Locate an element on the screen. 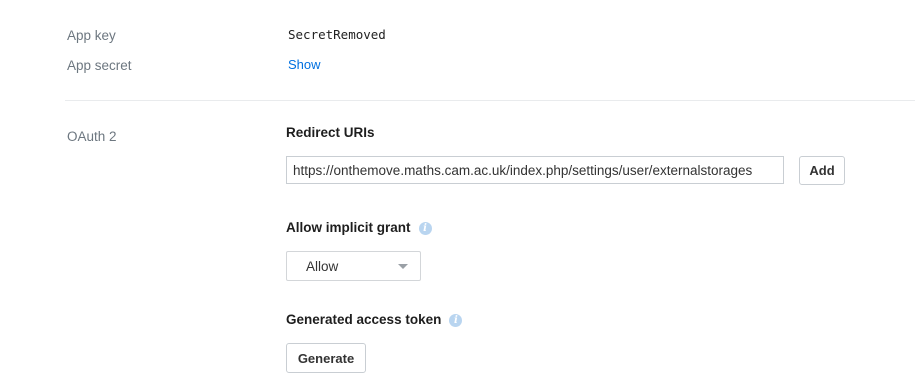  section-divider is located at coordinates (490, 100).